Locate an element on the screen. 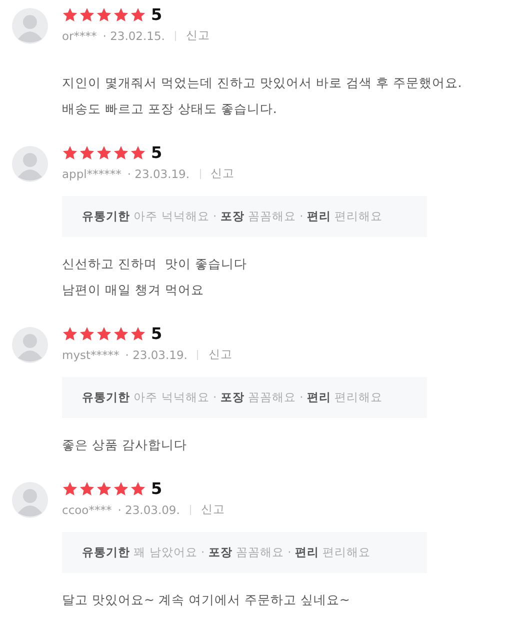 The height and width of the screenshot is (639, 512). review-text: 배송도 빠르고 포장 상태도 좋습니다. is located at coordinates (170, 109).